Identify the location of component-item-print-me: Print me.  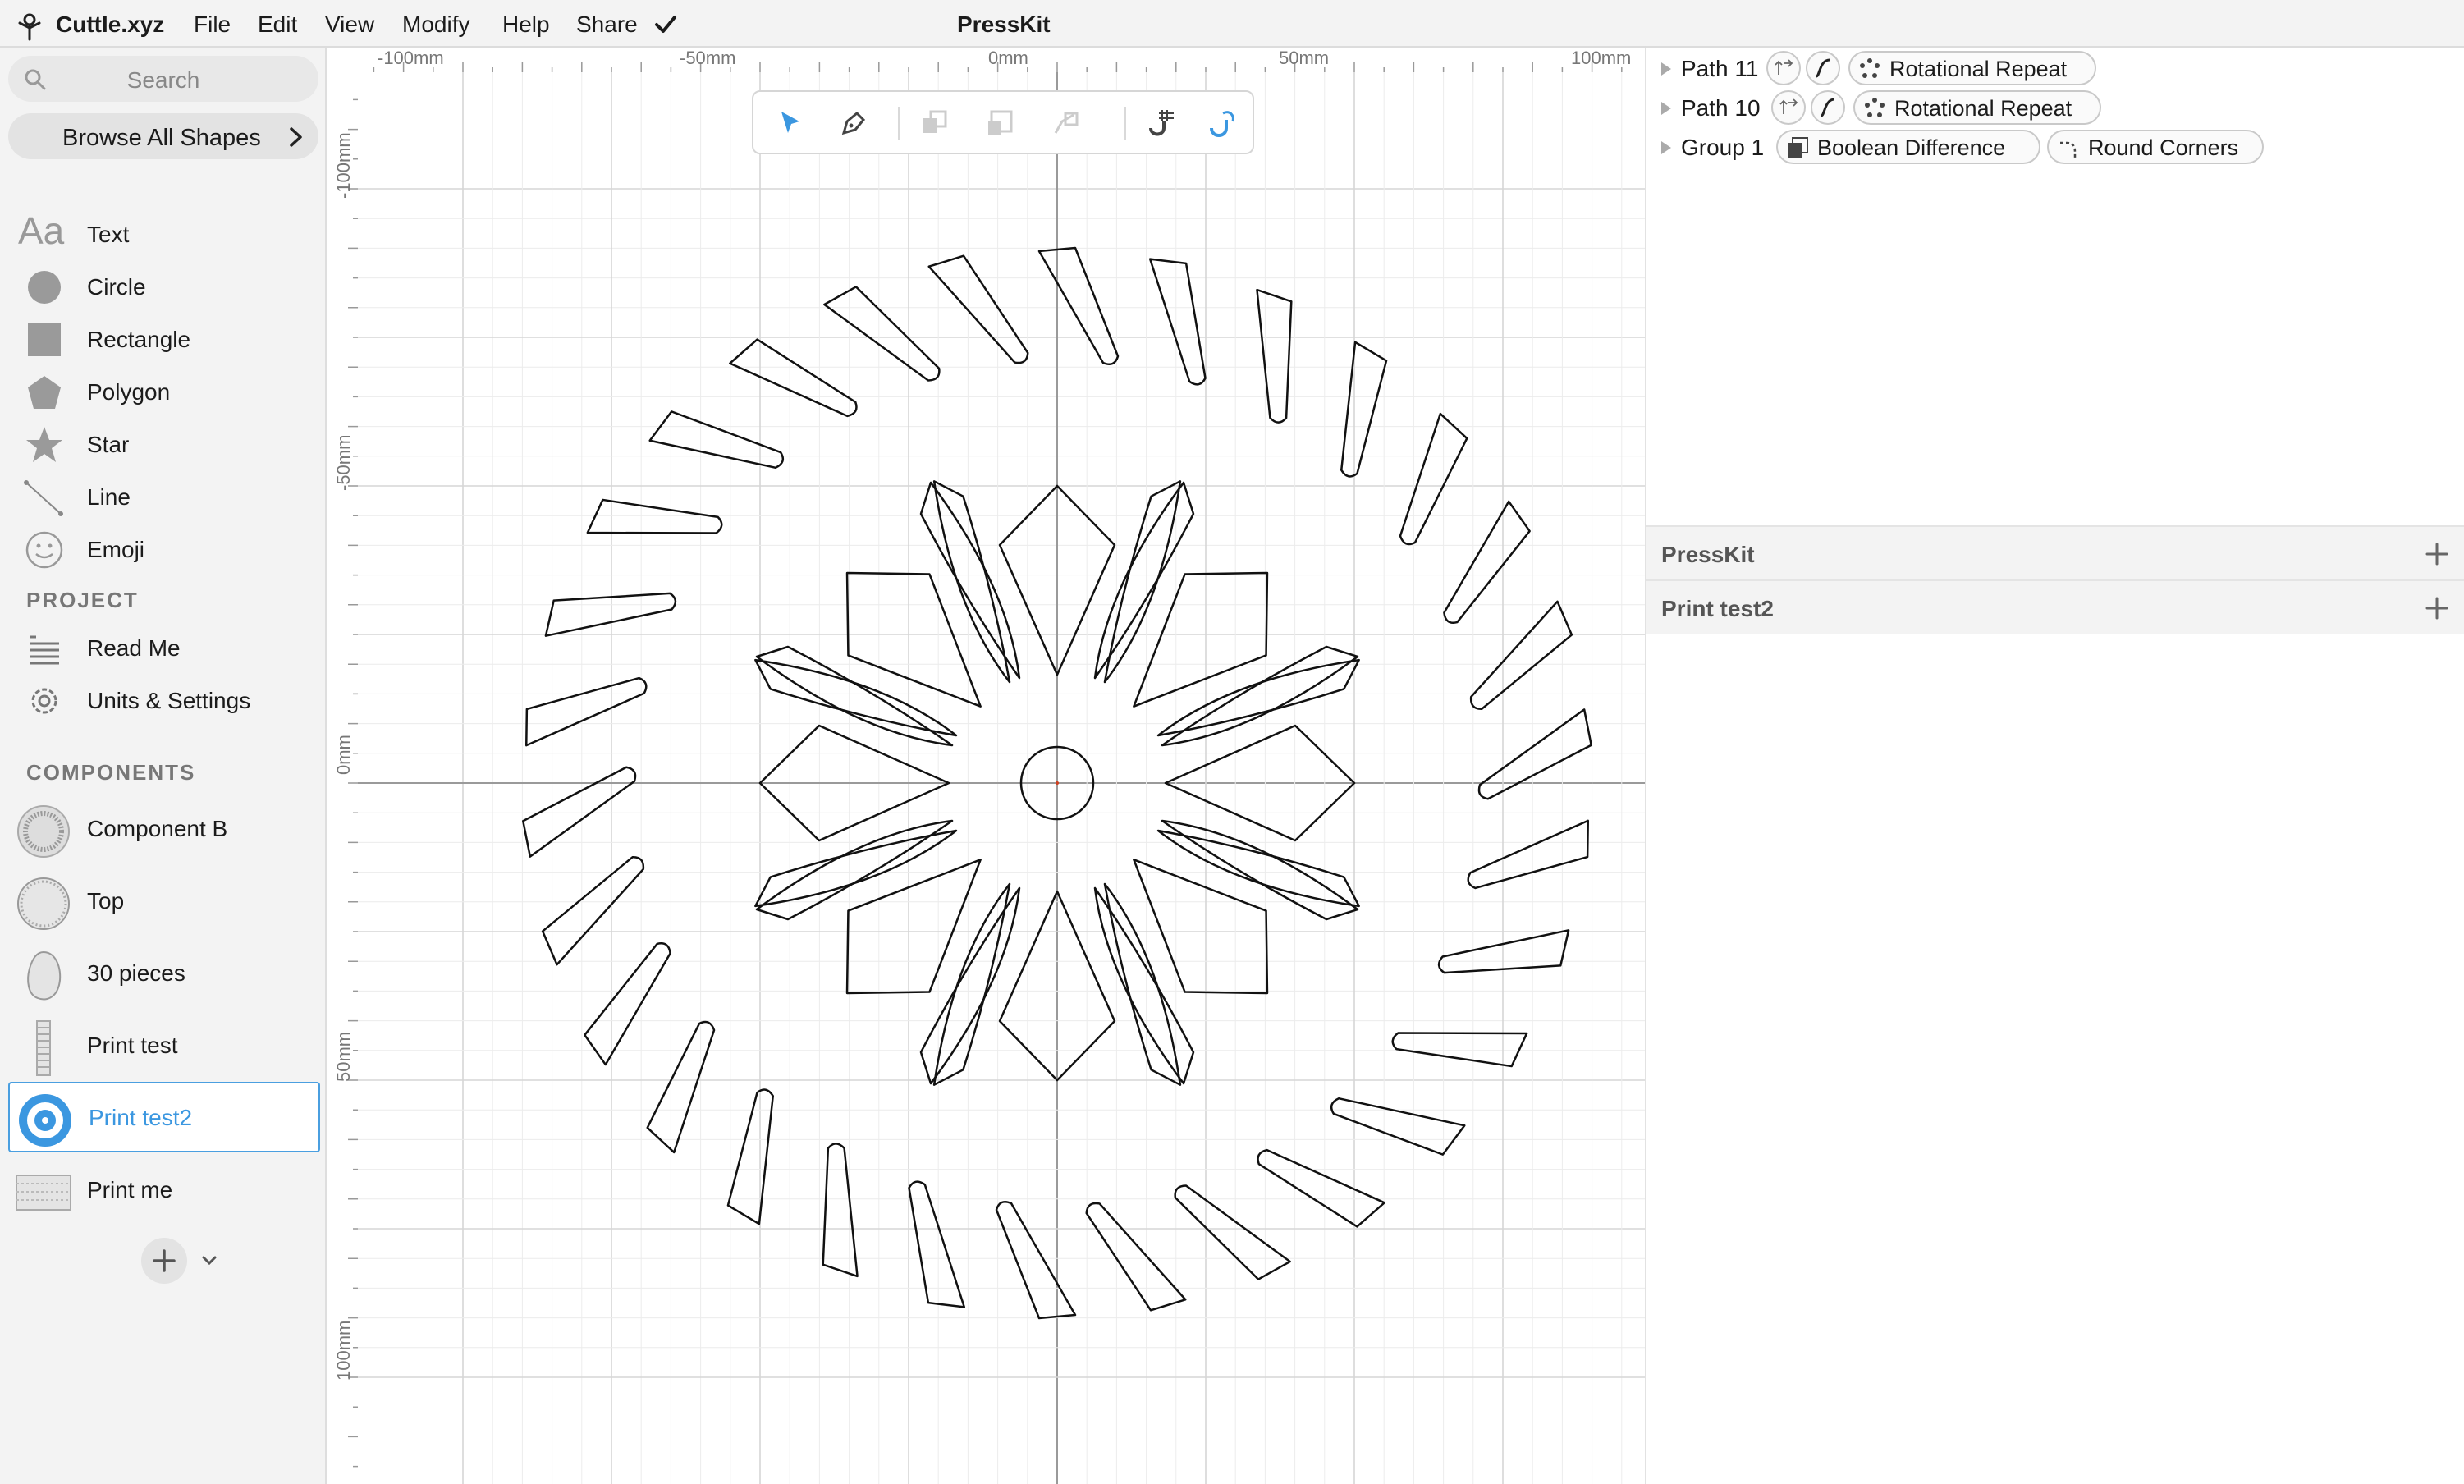
(164, 1191).